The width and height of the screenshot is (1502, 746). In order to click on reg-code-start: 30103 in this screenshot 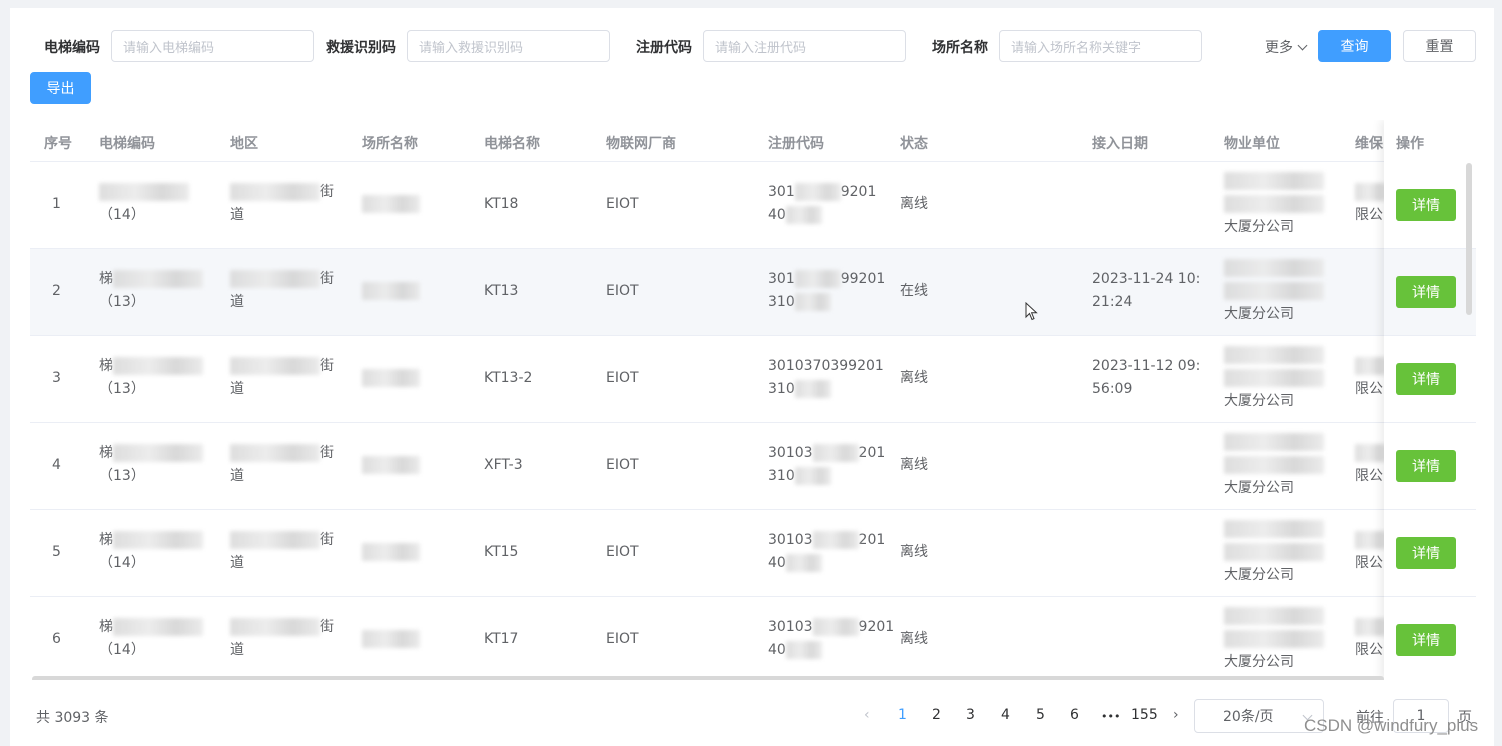, I will do `click(790, 453)`.